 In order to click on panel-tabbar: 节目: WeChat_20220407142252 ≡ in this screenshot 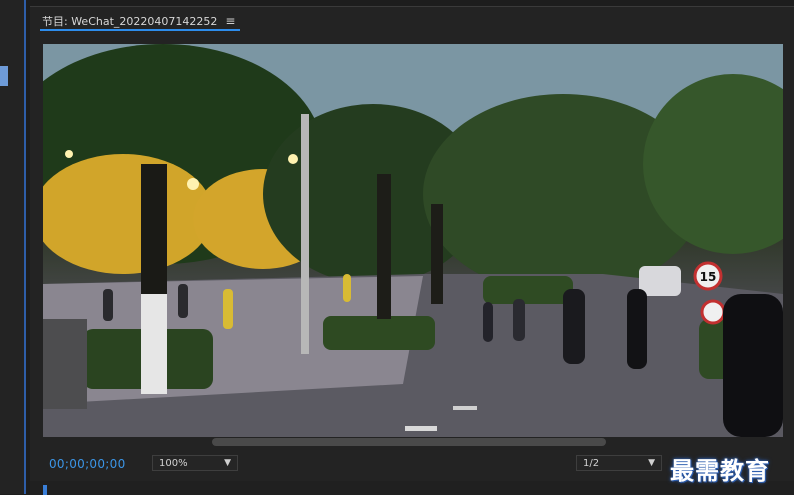, I will do `click(412, 19)`.